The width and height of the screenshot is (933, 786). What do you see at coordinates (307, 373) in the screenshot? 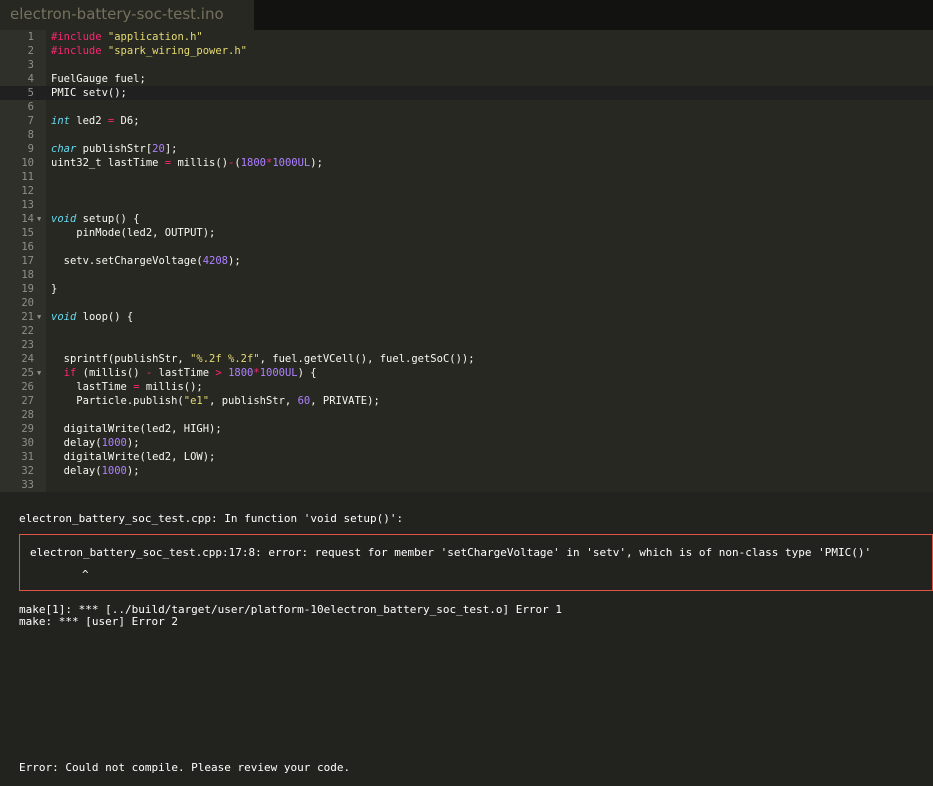
I see `code-token: ) {` at bounding box center [307, 373].